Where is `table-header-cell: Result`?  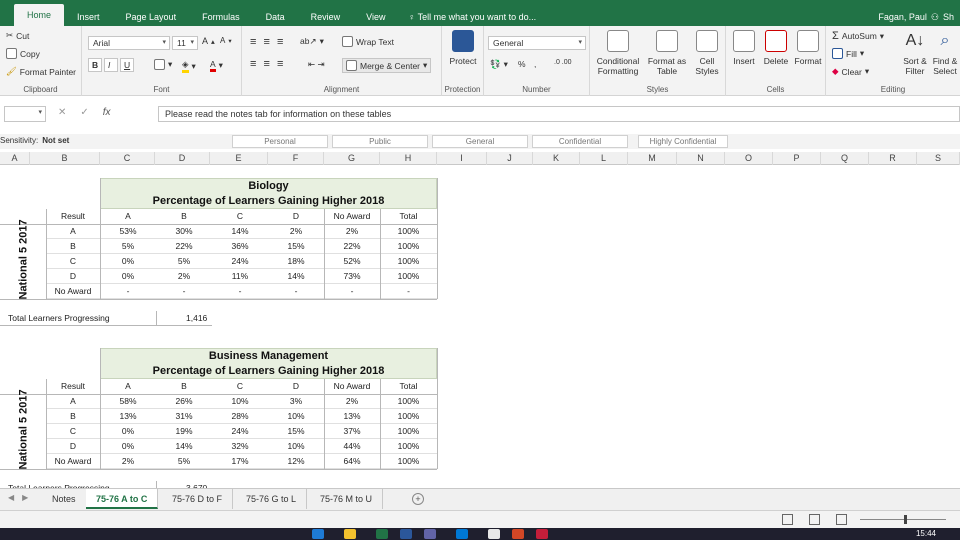 table-header-cell: Result is located at coordinates (73, 216).